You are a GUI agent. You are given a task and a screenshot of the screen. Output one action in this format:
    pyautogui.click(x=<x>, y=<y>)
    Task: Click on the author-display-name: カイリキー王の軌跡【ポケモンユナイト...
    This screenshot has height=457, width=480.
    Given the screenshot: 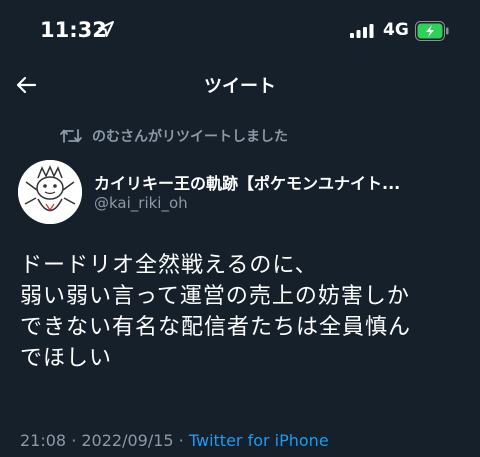 What is the action you would take?
    pyautogui.click(x=262, y=182)
    